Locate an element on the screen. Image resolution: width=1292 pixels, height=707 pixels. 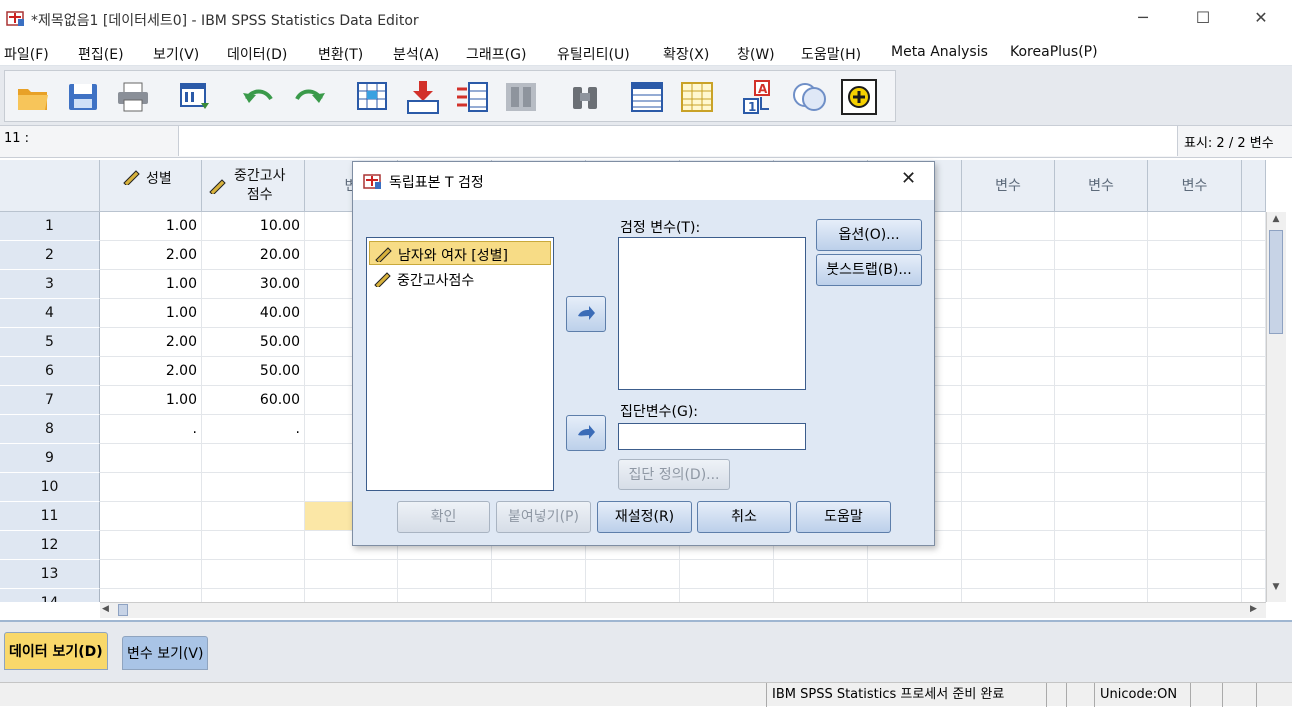
cell-midterm-score: 30.00 is located at coordinates (253, 284).